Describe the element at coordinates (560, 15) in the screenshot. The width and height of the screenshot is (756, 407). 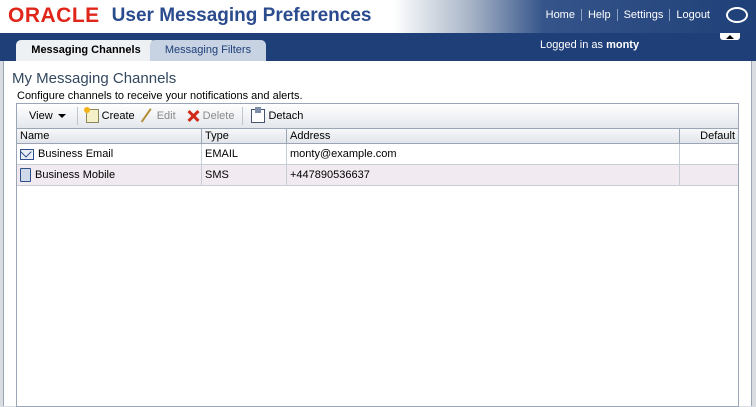
I see `nav-home-link: Home` at that location.